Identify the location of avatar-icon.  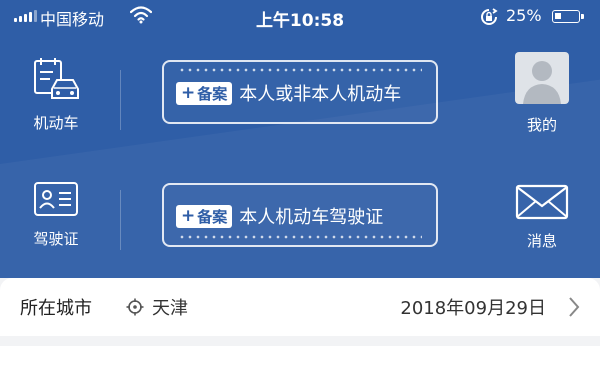
(542, 82).